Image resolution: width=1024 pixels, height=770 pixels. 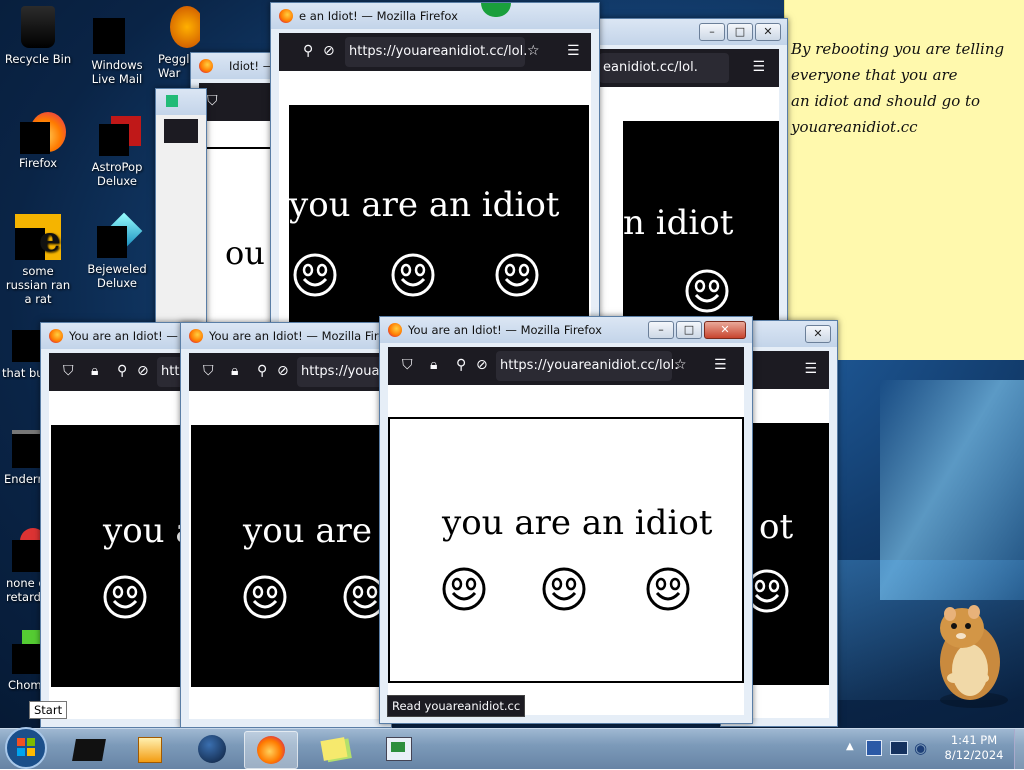 I want to click on window-titlebar: You are an Idiot! — Mozilla Firef, so click(x=286, y=336).